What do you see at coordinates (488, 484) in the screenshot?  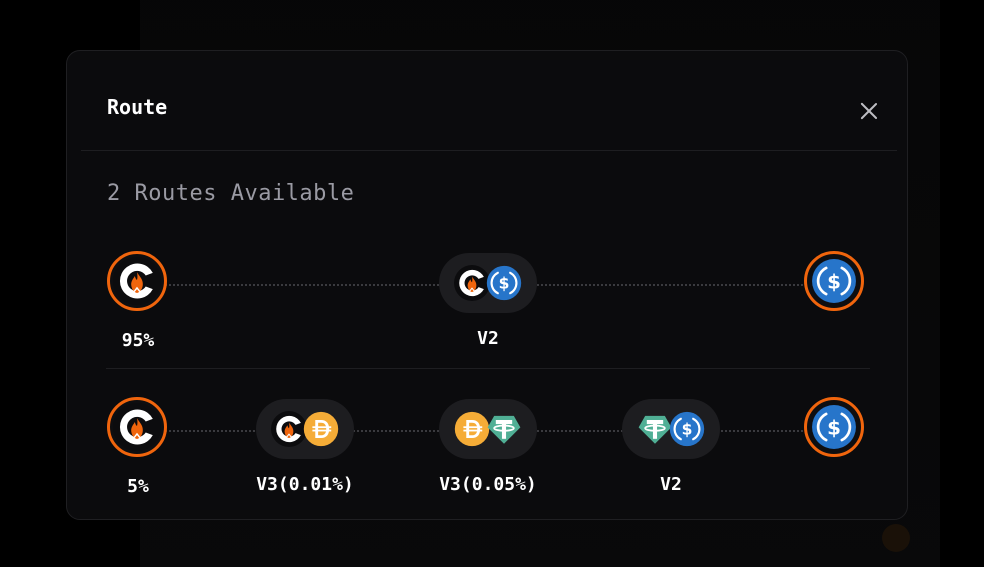 I see `pool-version-label: V3(0.05%)` at bounding box center [488, 484].